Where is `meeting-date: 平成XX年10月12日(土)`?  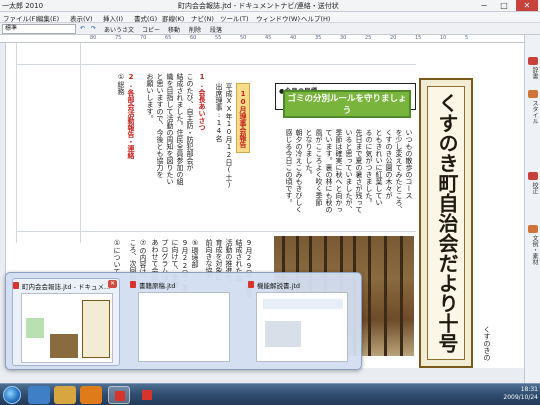 meeting-date: 平成XX年10月12日(土) is located at coordinates (229, 136).